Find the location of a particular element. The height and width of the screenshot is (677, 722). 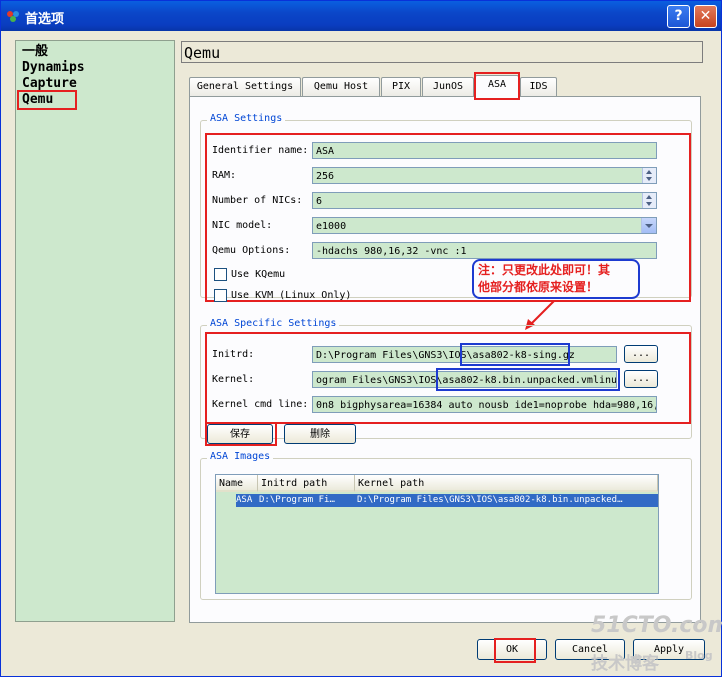

tab-general-settings: General Settings is located at coordinates (245, 86).